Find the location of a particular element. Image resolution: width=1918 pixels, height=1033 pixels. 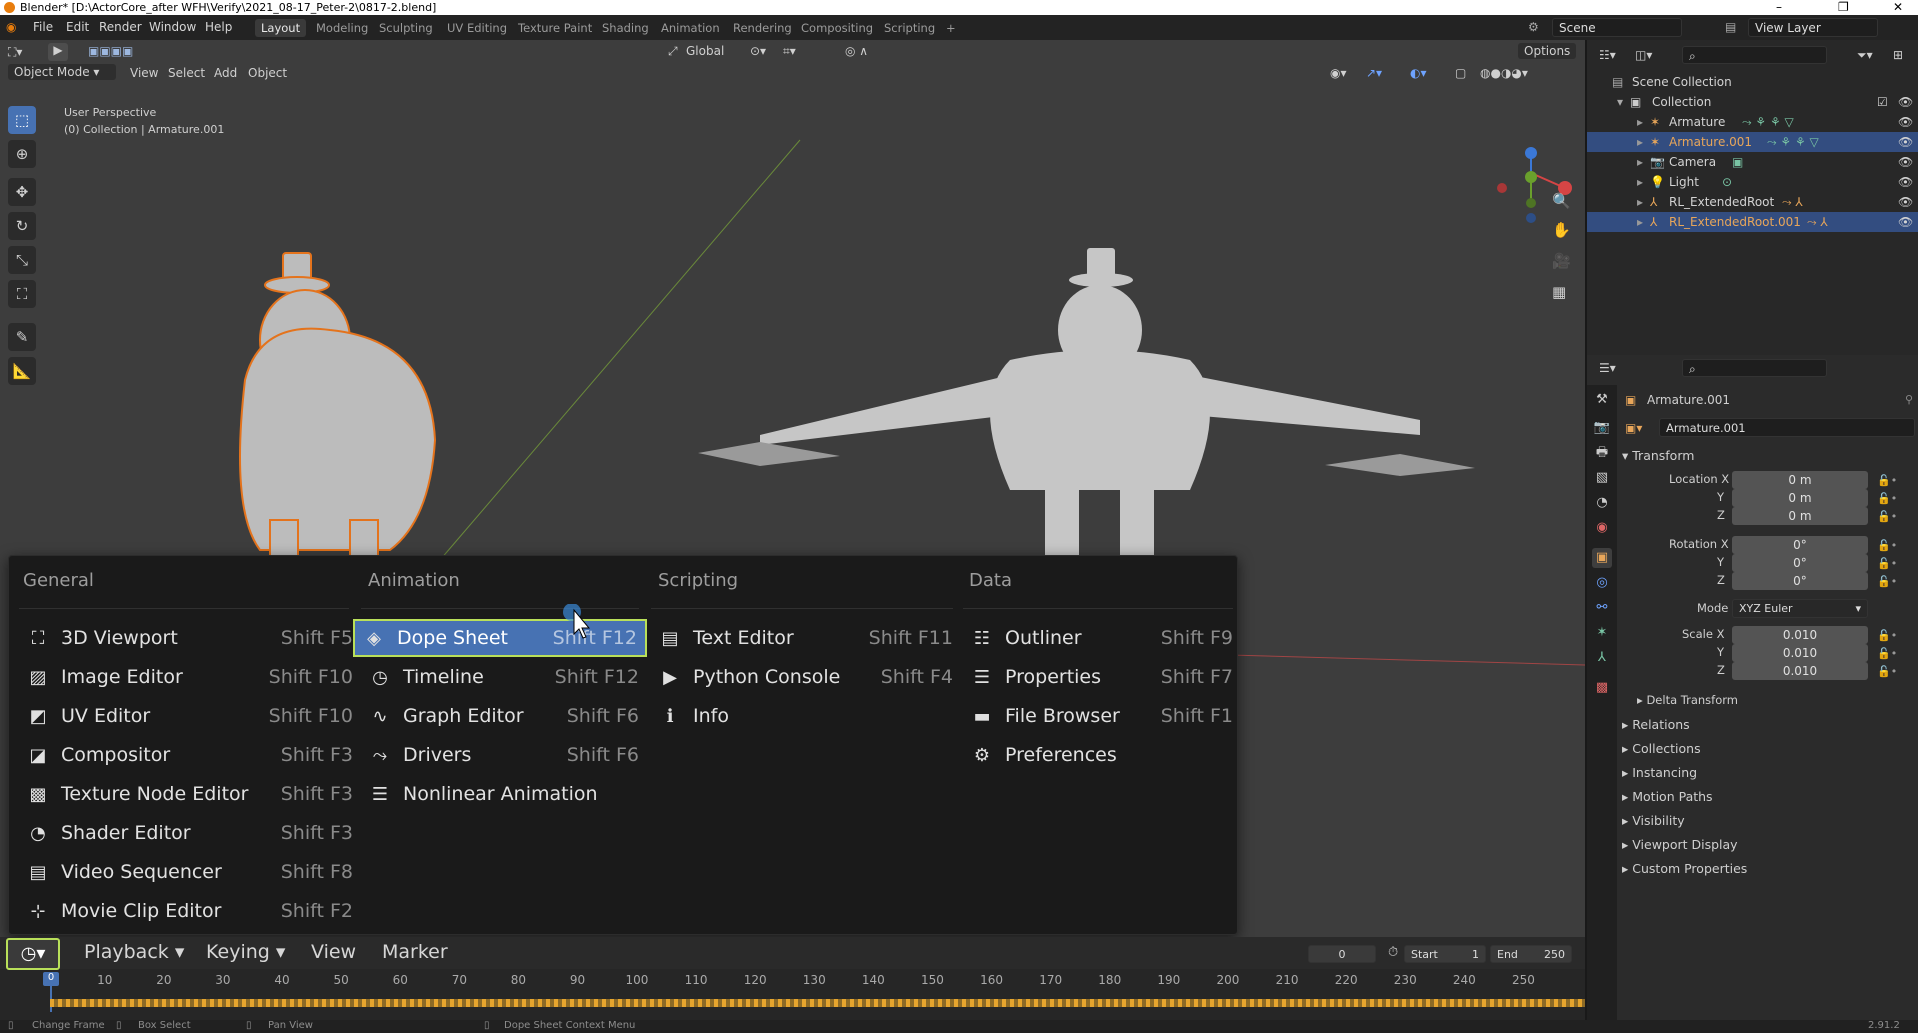

menu-item-compositor: ◪ Compositor Shift F3 is located at coordinates (186, 755).